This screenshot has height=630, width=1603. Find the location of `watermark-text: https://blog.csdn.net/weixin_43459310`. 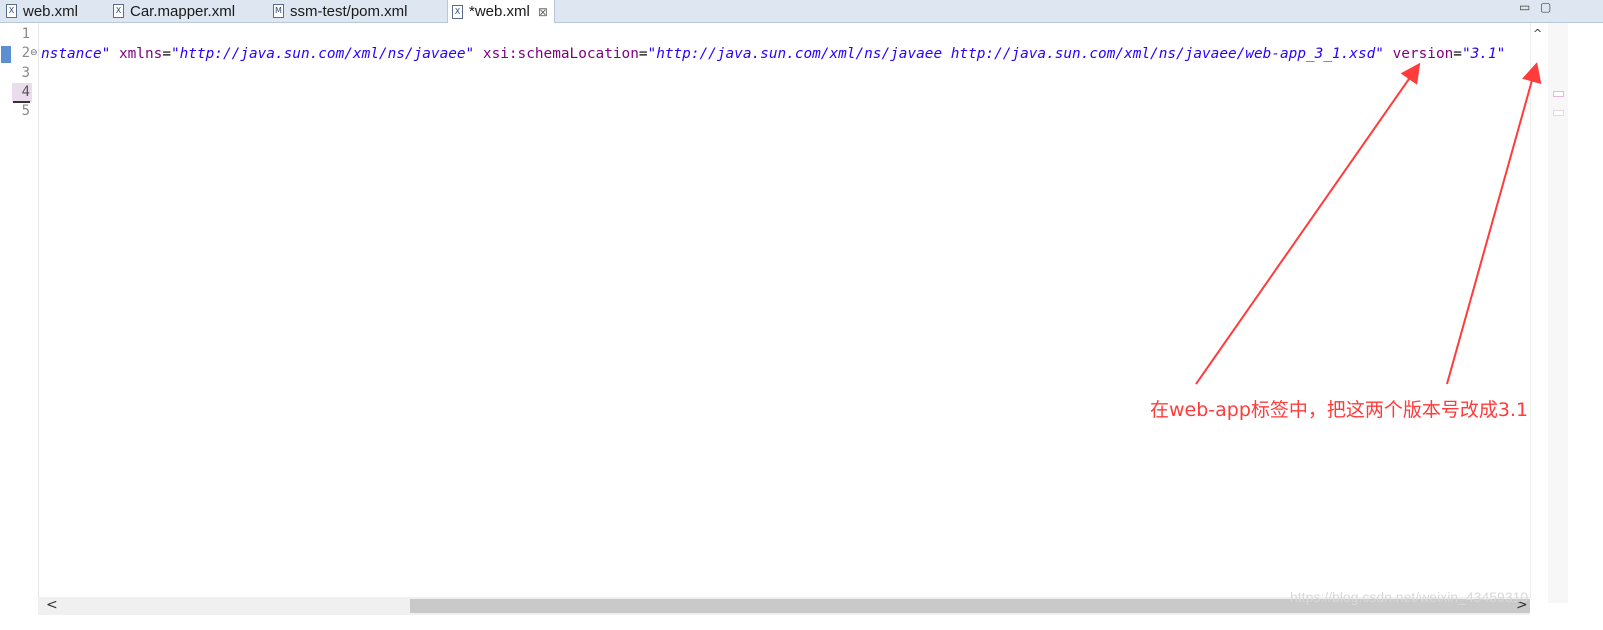

watermark-text: https://blog.csdn.net/weixin_43459310 is located at coordinates (1409, 597).